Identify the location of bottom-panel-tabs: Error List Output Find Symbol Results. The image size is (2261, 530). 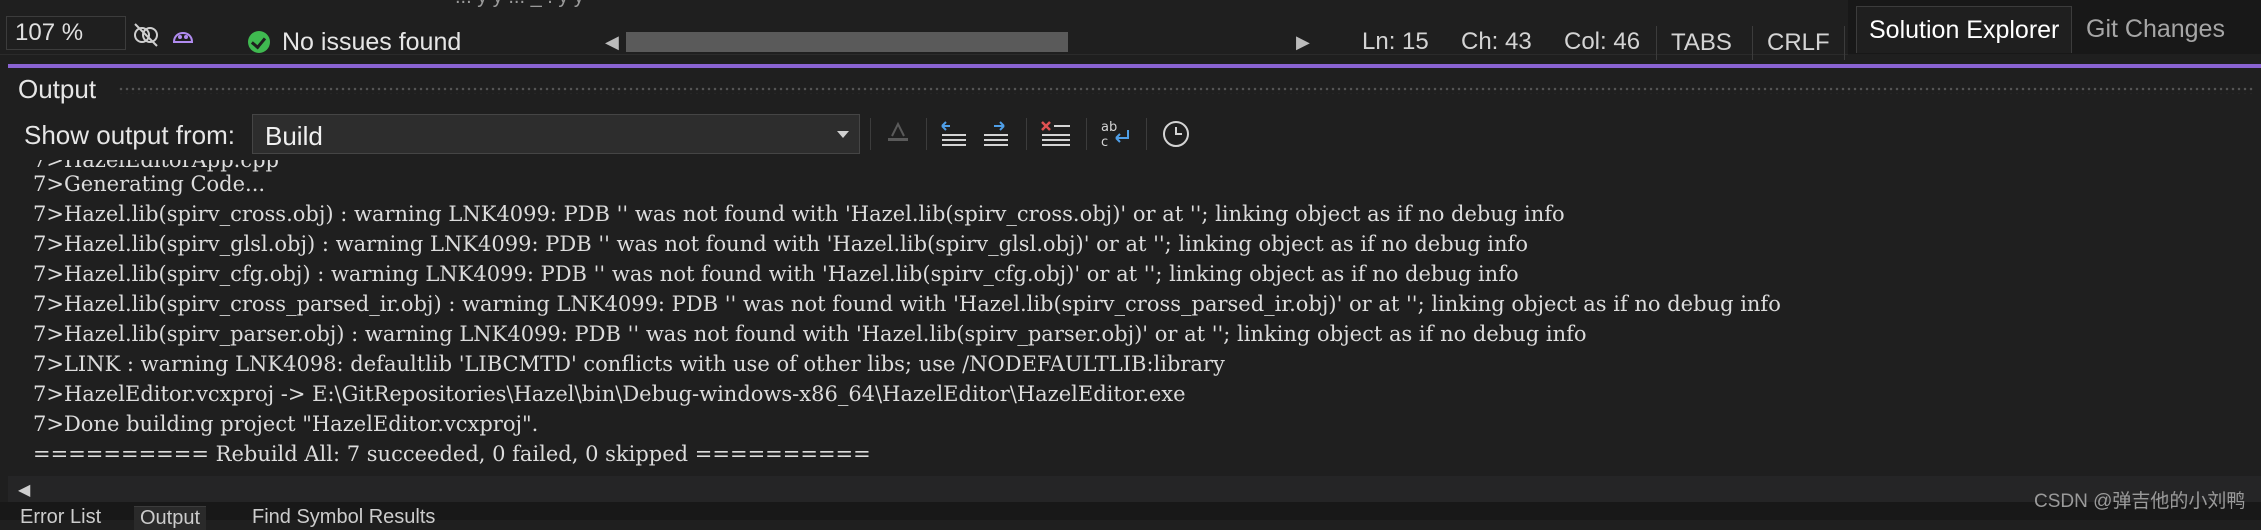
(1130, 516).